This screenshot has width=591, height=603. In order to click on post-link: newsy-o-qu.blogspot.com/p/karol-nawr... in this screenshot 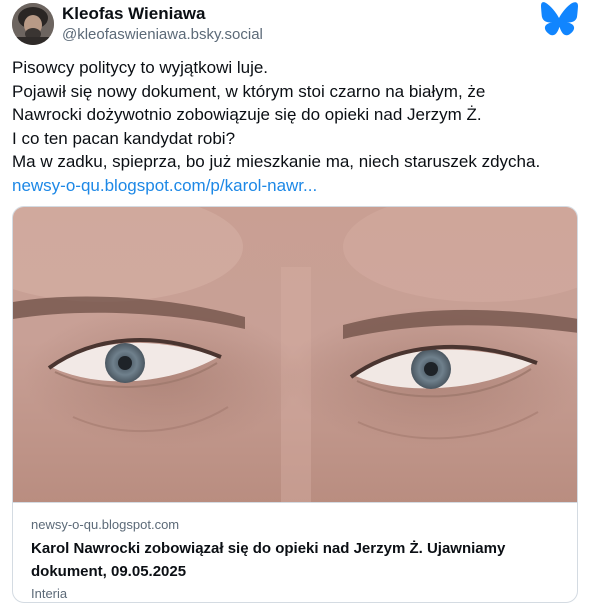, I will do `click(297, 186)`.